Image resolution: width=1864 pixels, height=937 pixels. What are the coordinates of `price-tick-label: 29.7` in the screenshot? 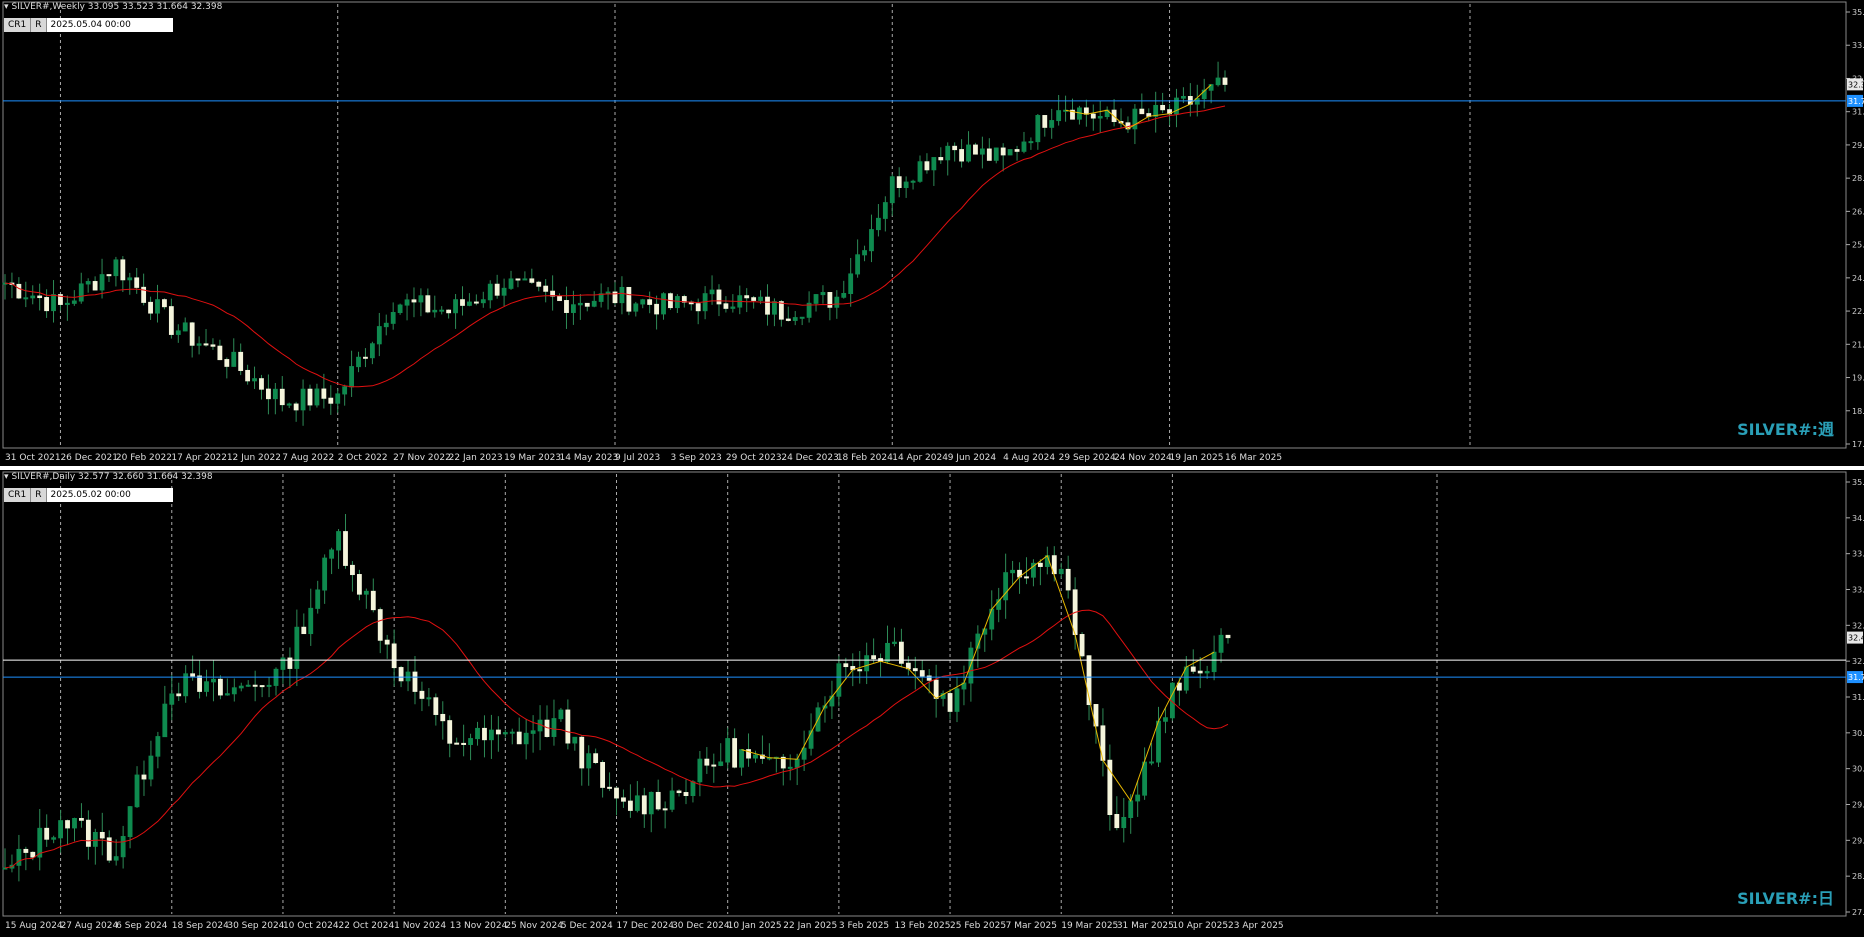 It's located at (1858, 145).